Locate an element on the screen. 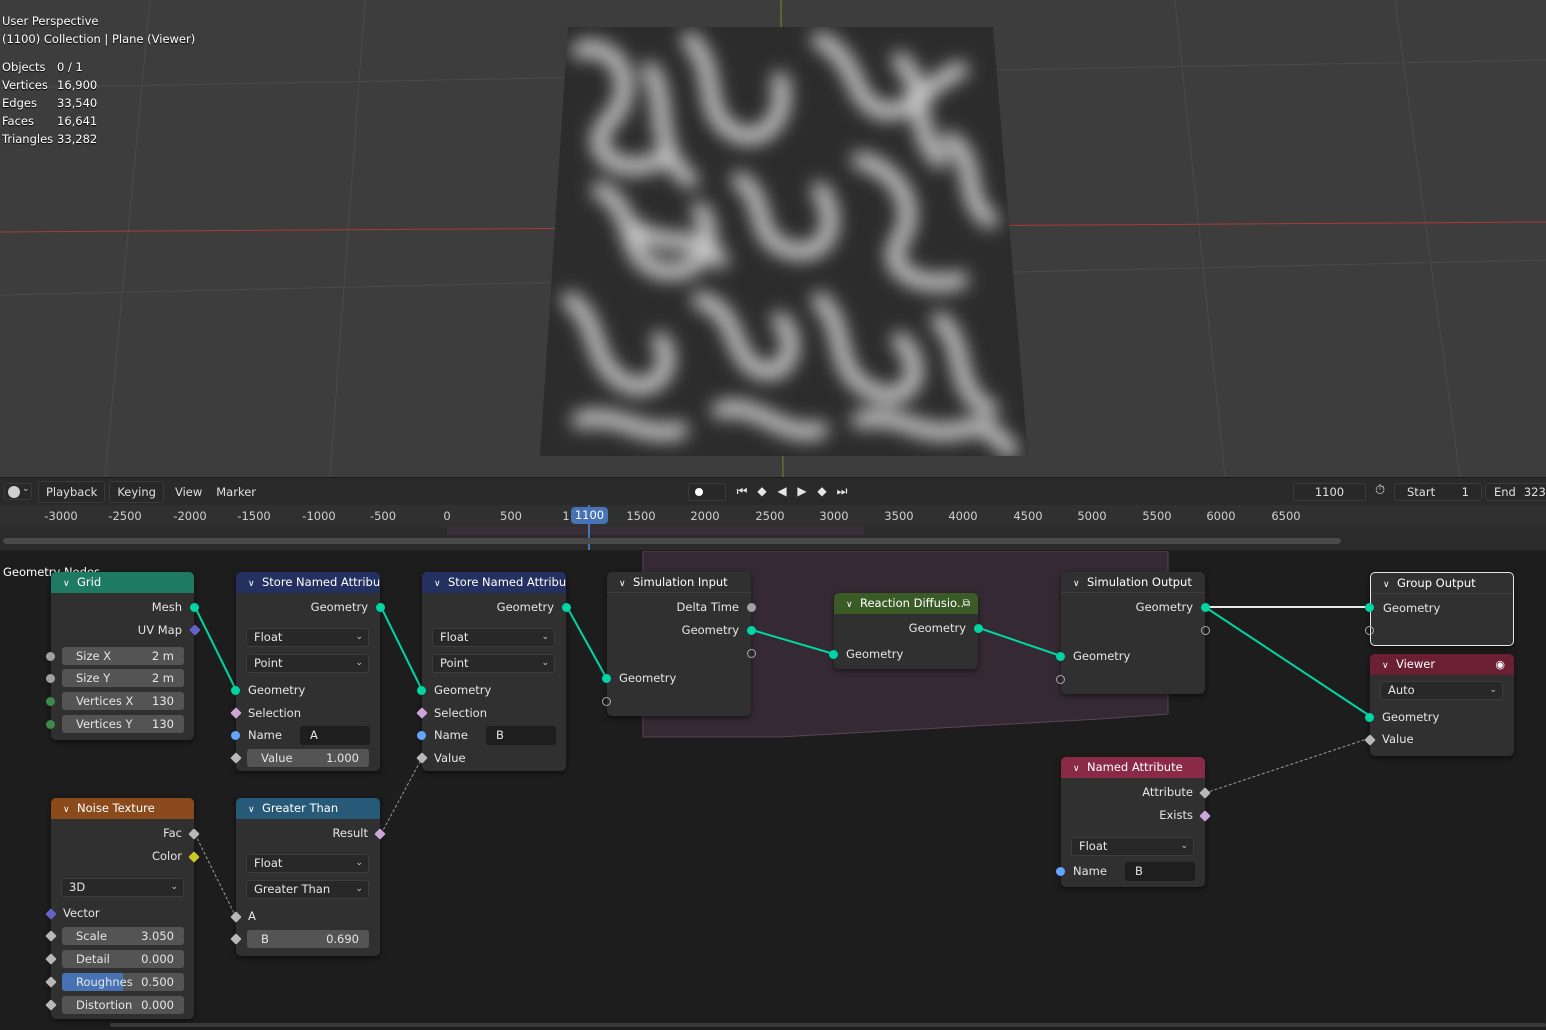  marker-menu: Marker is located at coordinates (236, 492).